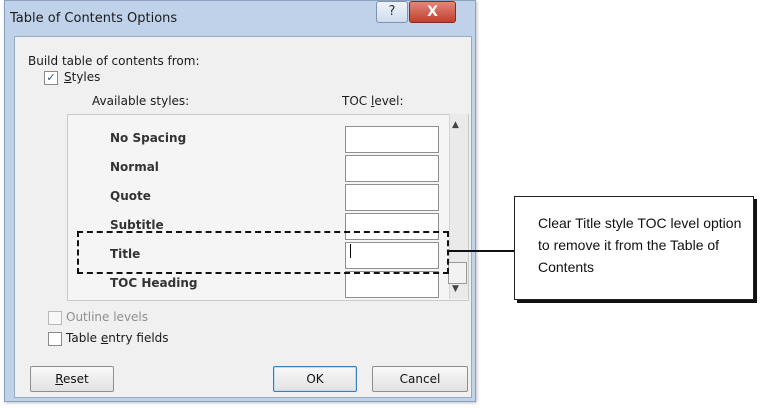 This screenshot has width=760, height=408. Describe the element at coordinates (51, 78) in the screenshot. I see `styles-checkbox: ✓` at that location.